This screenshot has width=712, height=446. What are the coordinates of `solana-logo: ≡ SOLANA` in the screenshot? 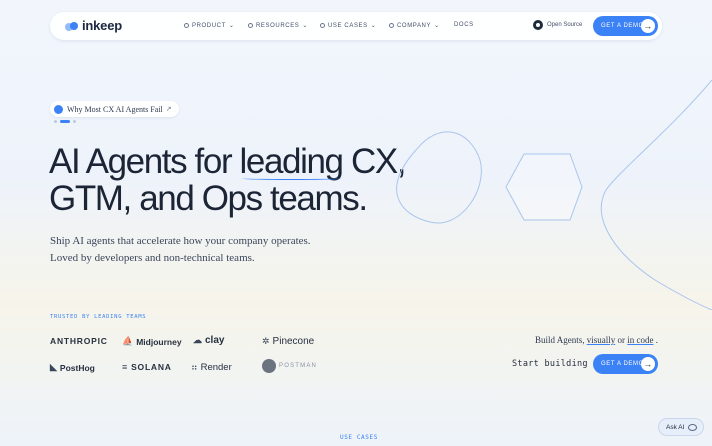 It's located at (147, 367).